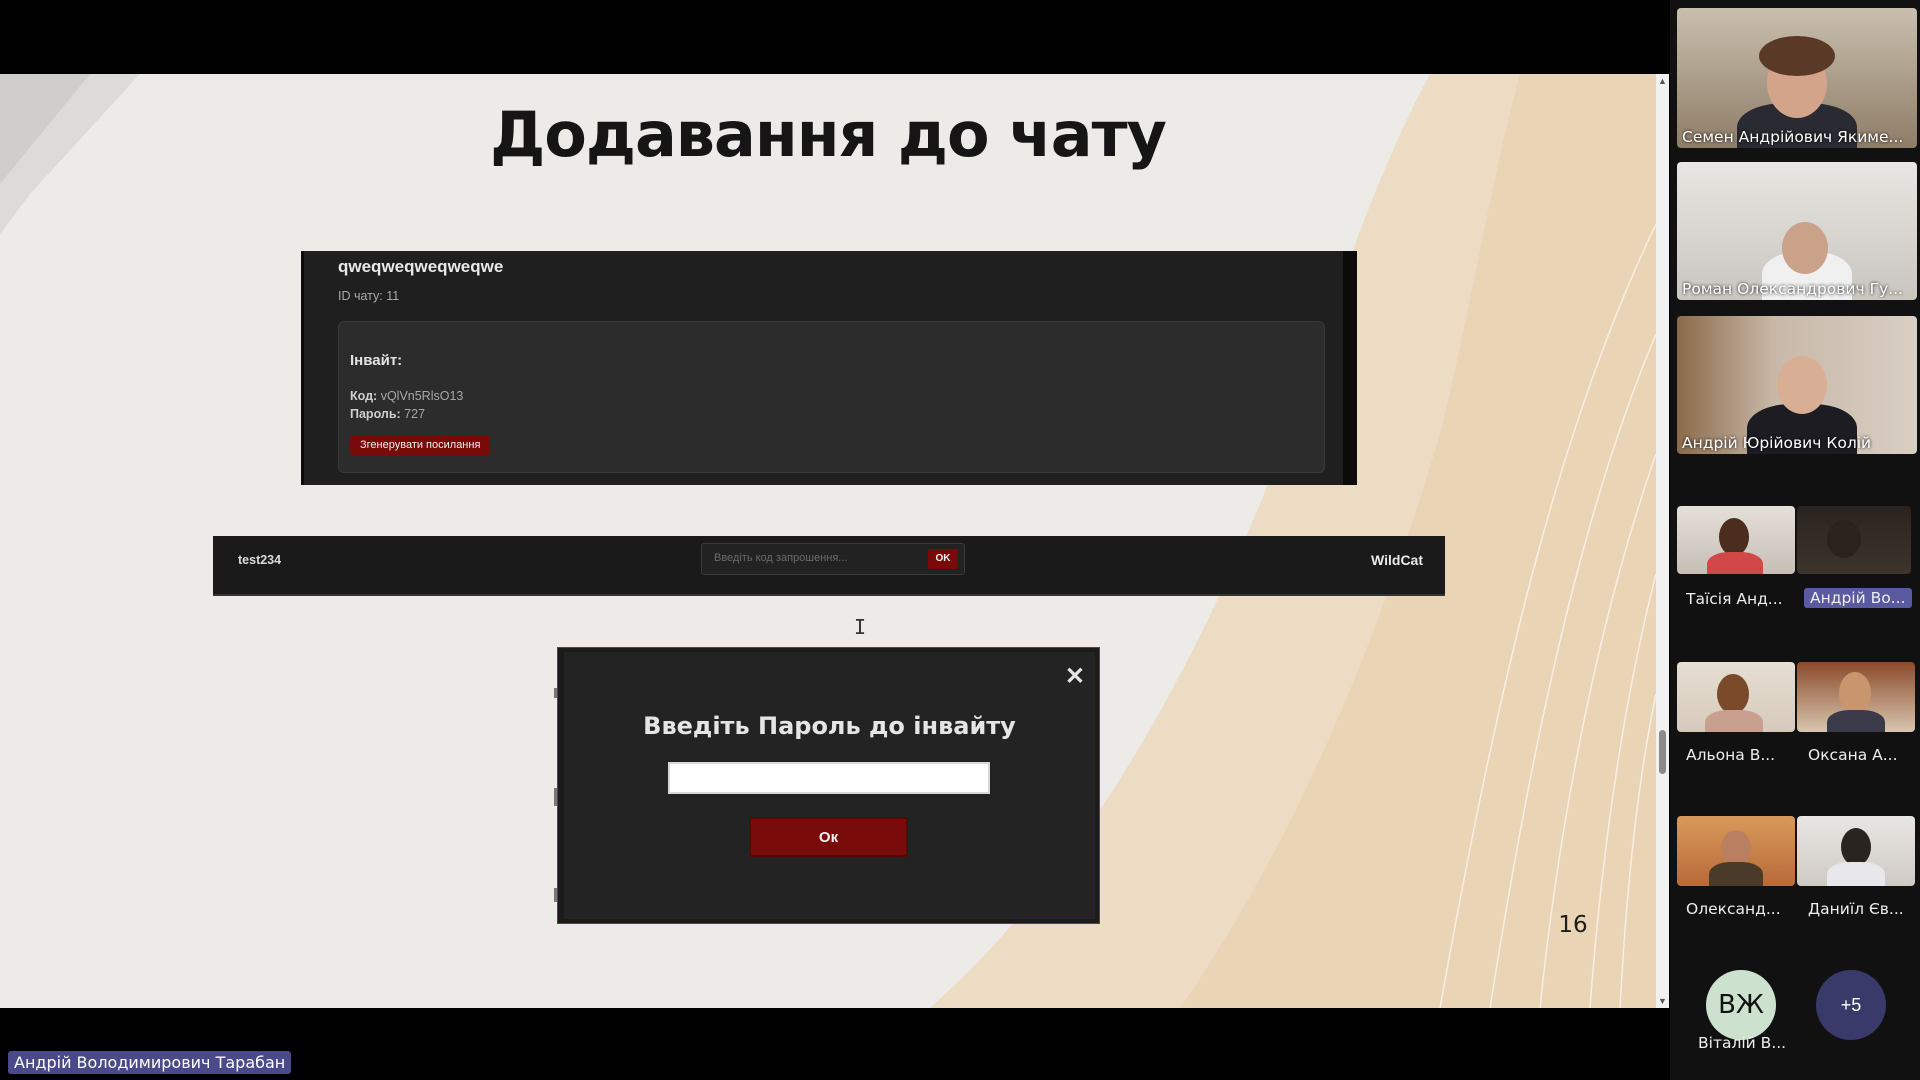 Image resolution: width=1920 pixels, height=1080 pixels. I want to click on password-modal-screenshot: ✕ Введіть Пароль до інвайту Ок, so click(827, 785).